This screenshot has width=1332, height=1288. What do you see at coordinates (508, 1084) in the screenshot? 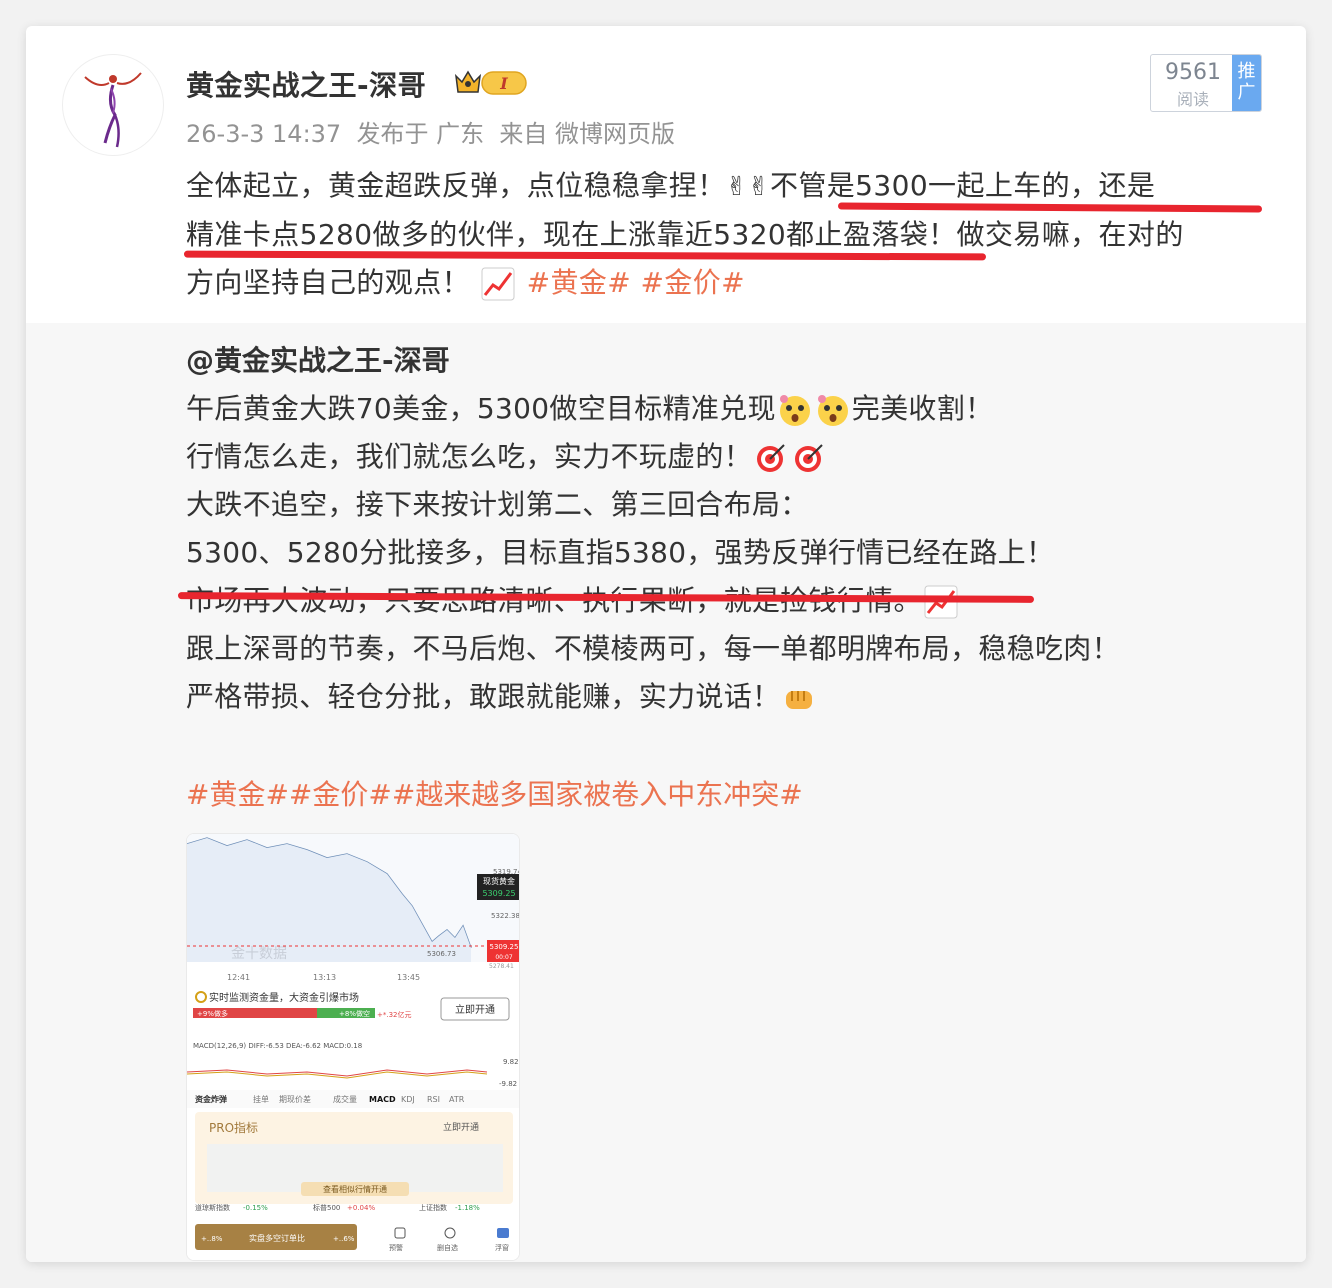
I see `macd-lo: -9.82` at bounding box center [508, 1084].